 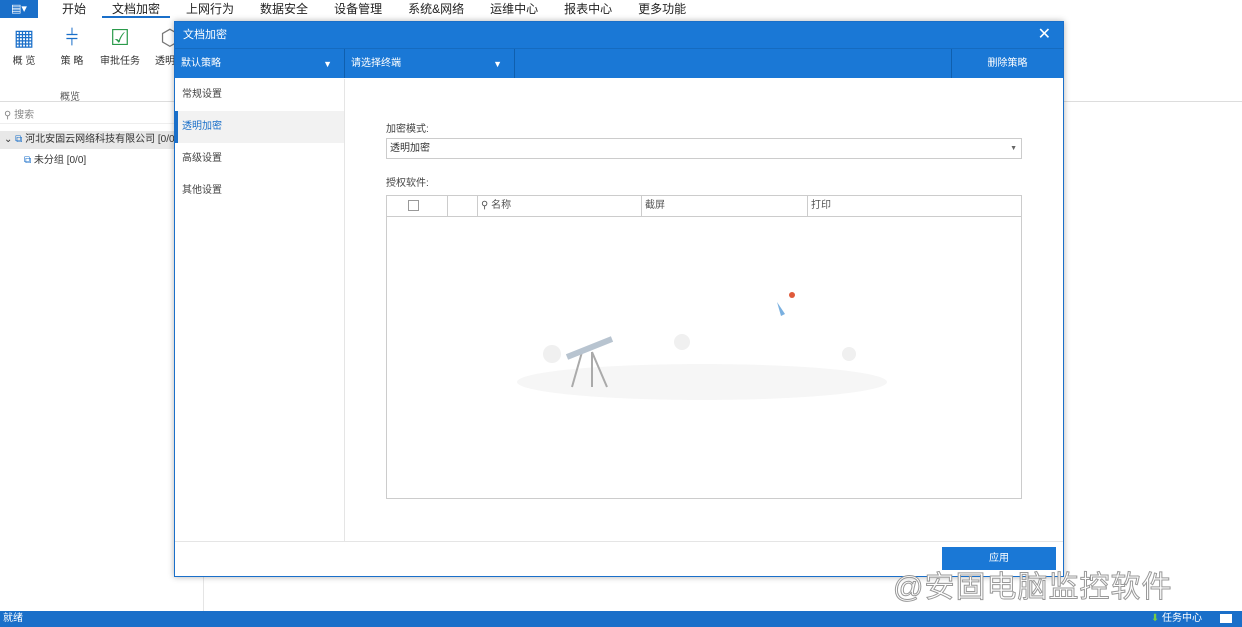 I want to click on status-bar: 就绪 ⬇ 任务中心, so click(x=621, y=619).